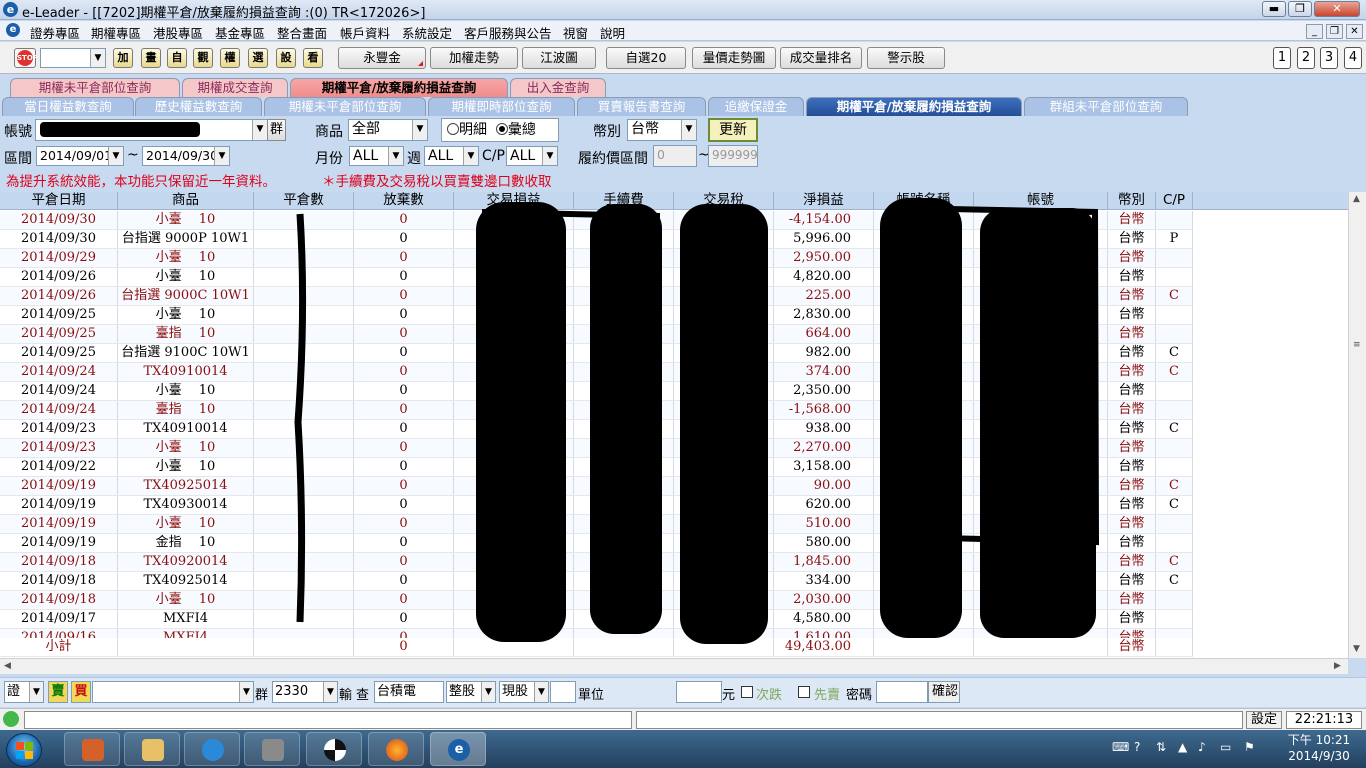  I want to click on tab-trade-report: 買賣報告書查詢, so click(641, 106).